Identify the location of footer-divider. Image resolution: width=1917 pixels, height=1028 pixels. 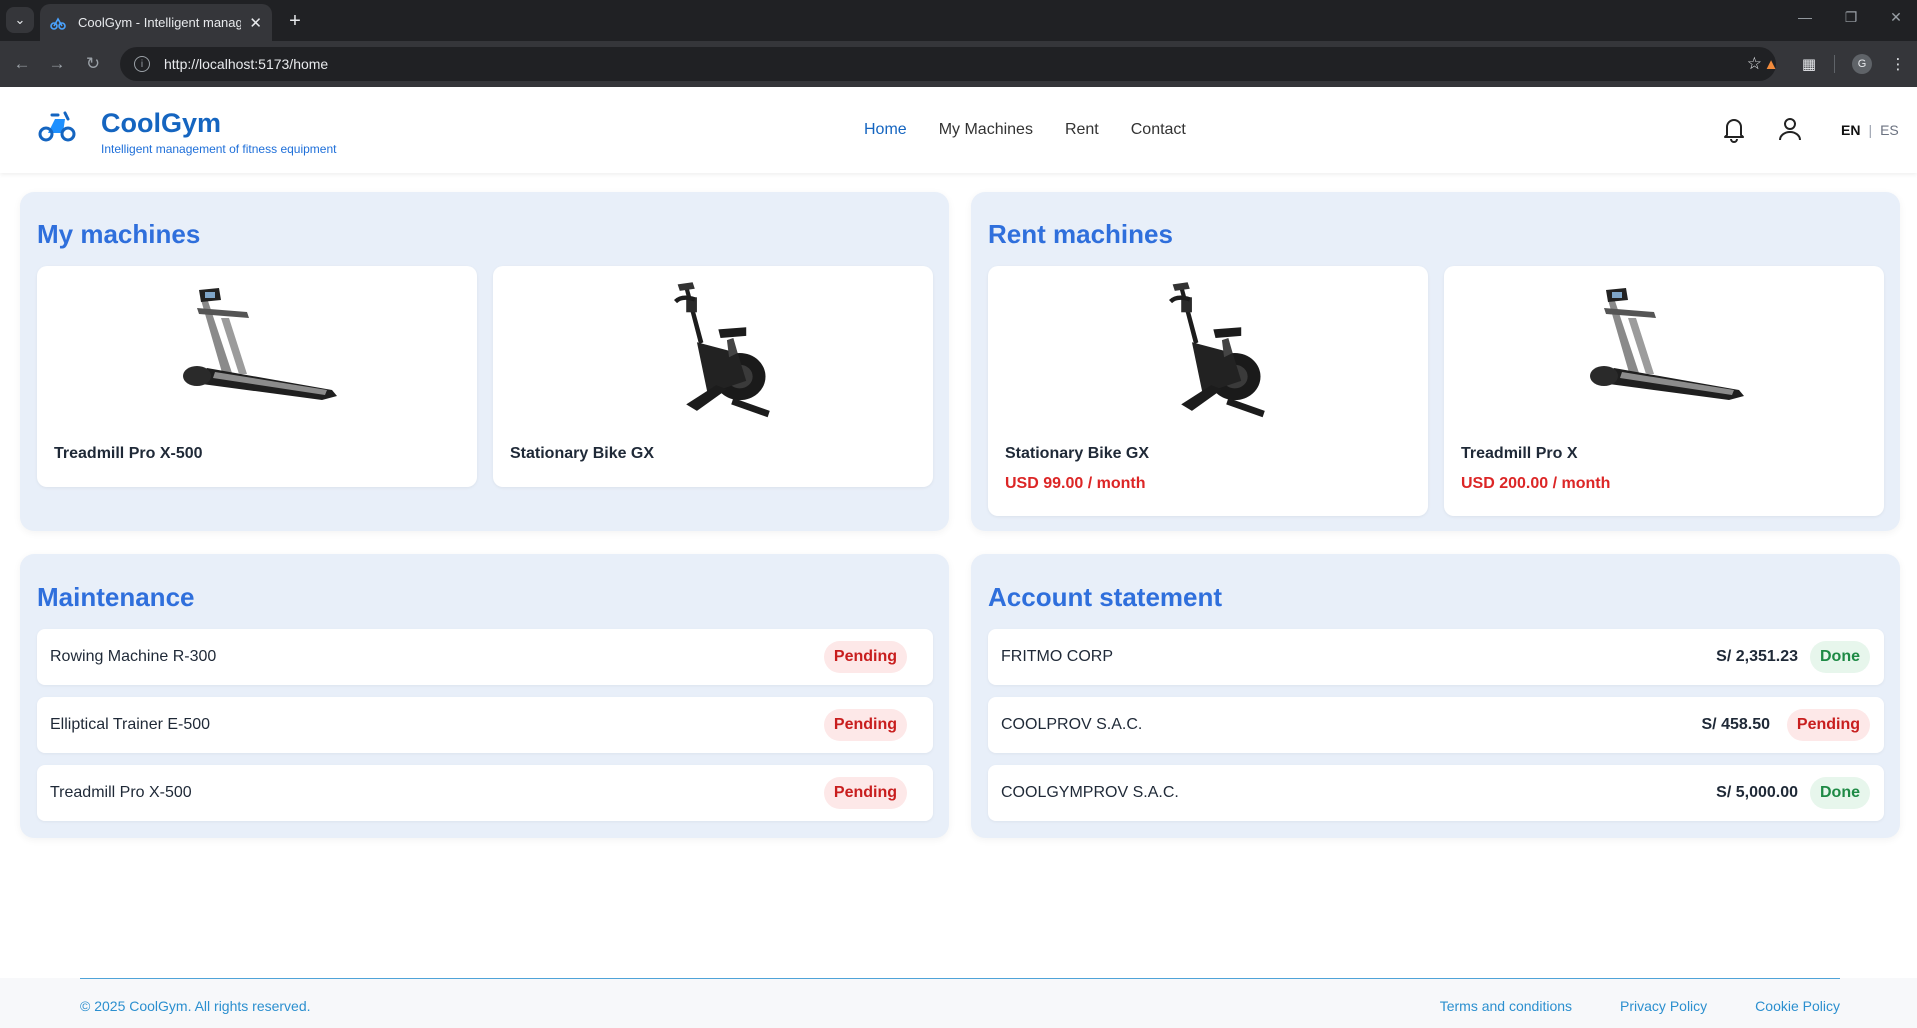
(960, 978).